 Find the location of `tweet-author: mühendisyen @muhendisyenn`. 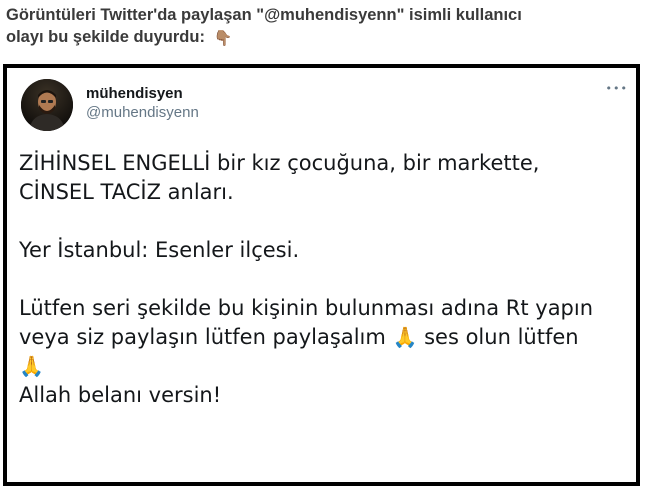

tweet-author: mühendisyen @muhendisyenn is located at coordinates (142, 103).